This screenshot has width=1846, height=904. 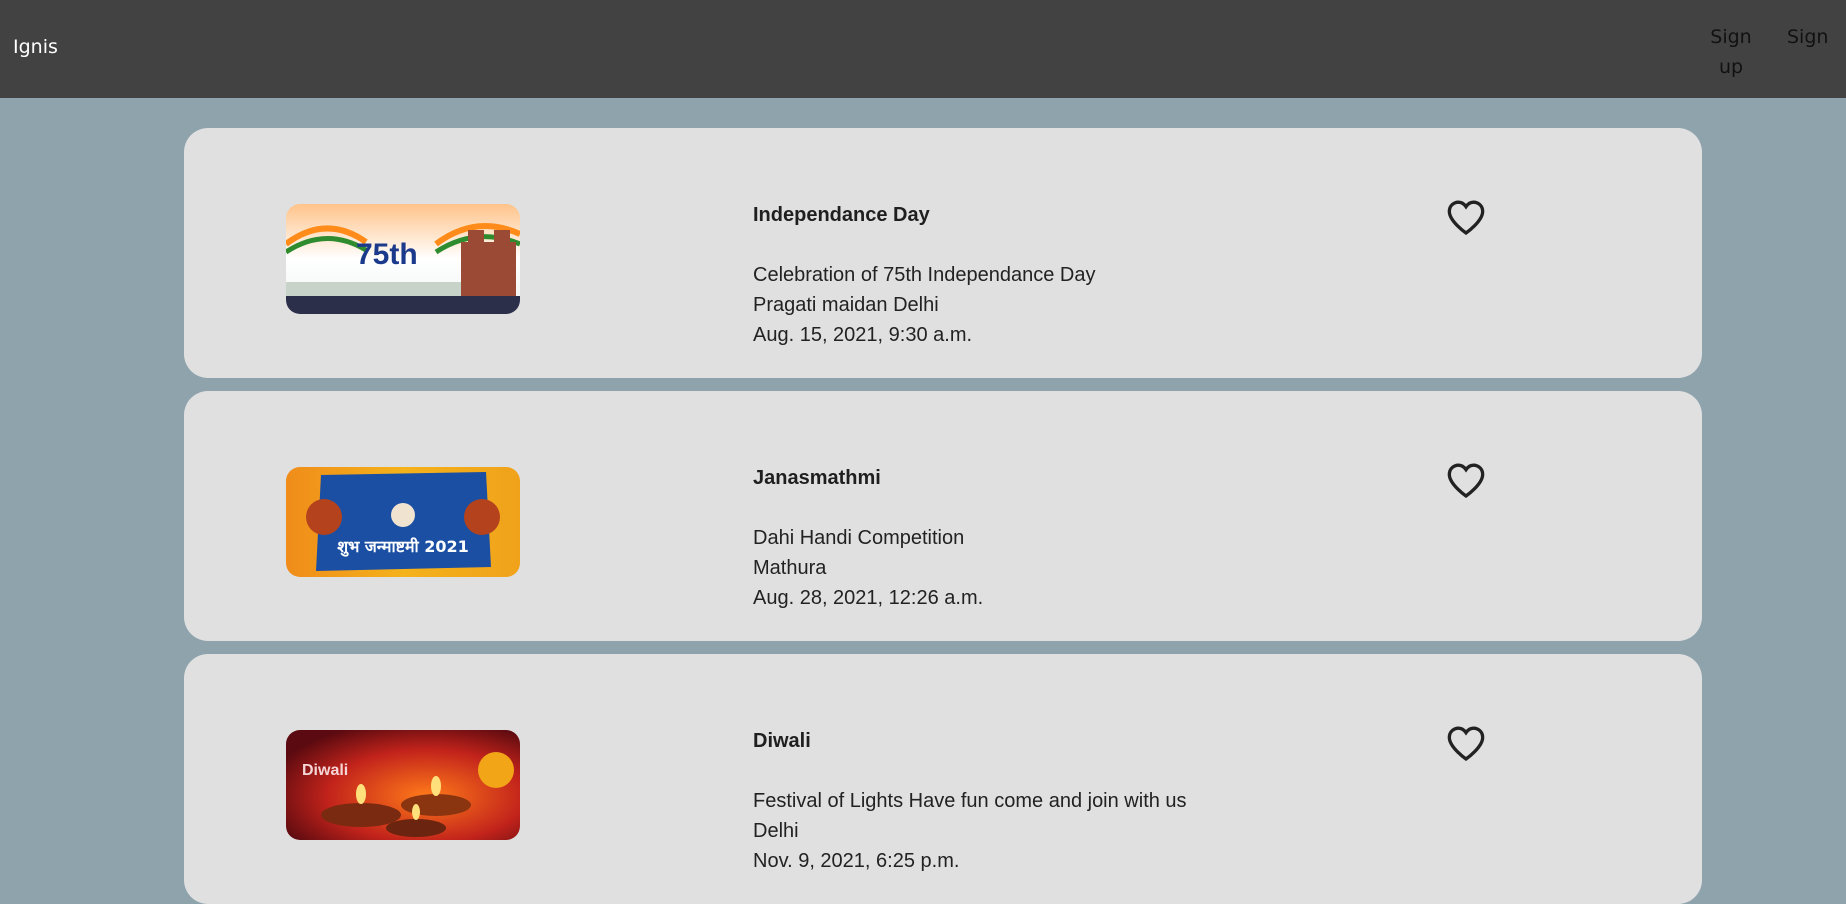 I want to click on event-description: Celebration of 75th Independance Day, so click(x=924, y=275).